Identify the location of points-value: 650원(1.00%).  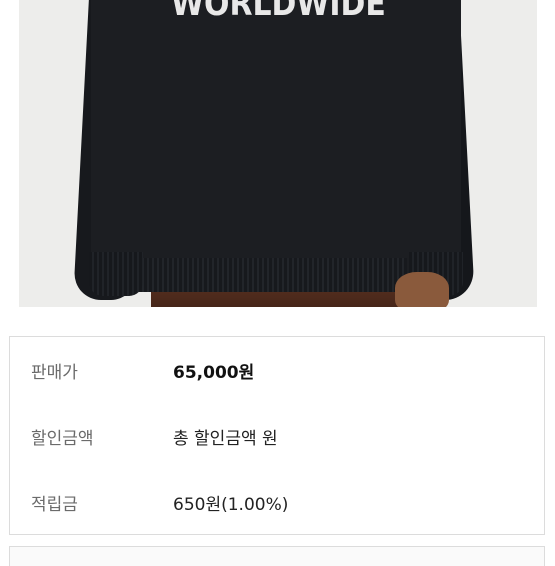
(231, 504).